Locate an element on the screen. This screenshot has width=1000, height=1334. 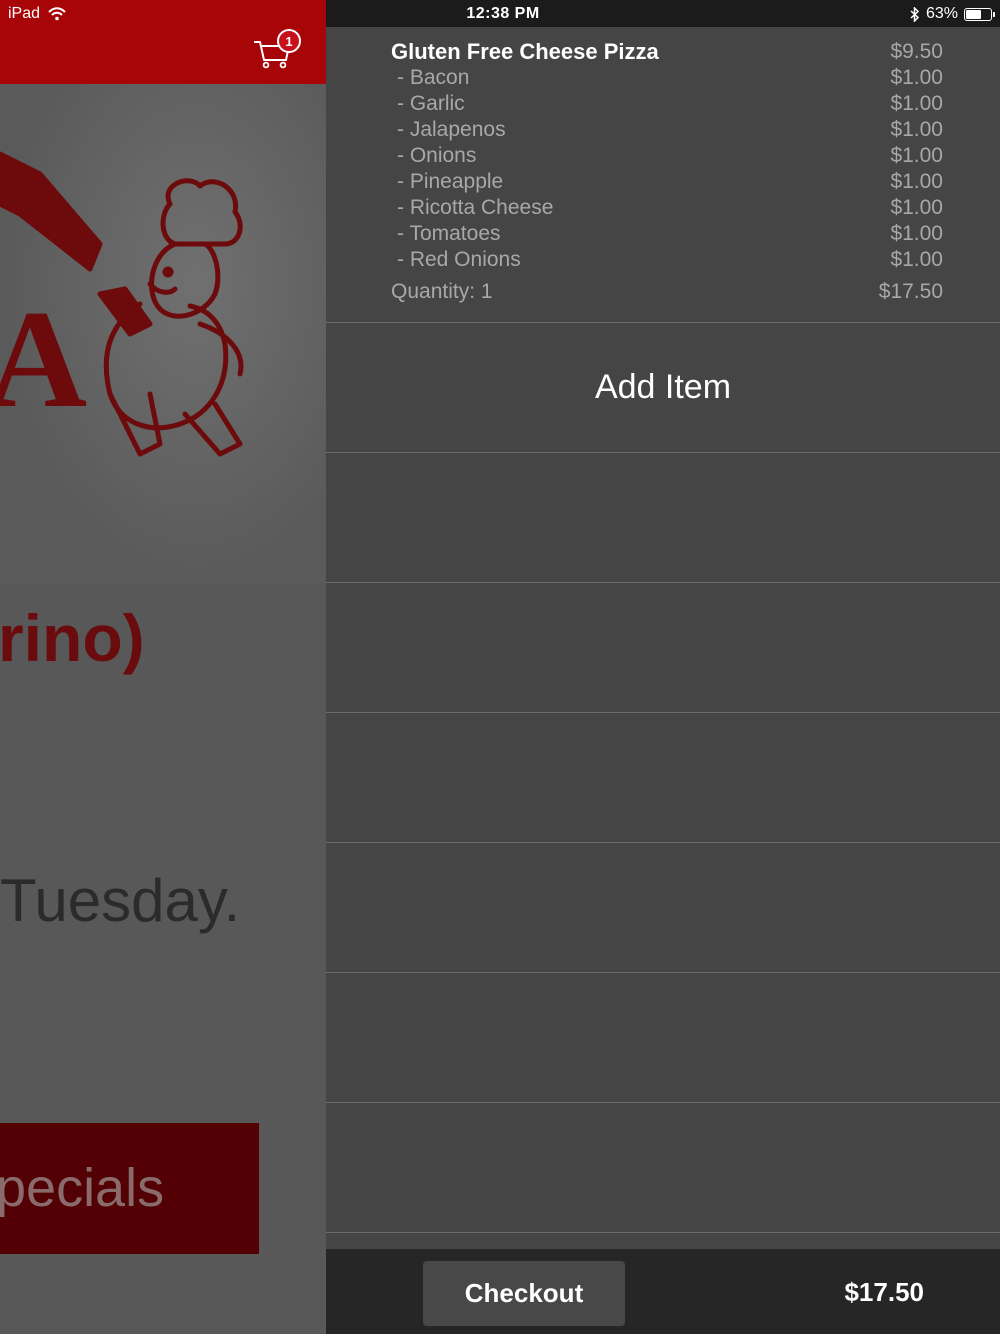
quantity-row: Quantity: 1 $17.50 is located at coordinates (667, 292).